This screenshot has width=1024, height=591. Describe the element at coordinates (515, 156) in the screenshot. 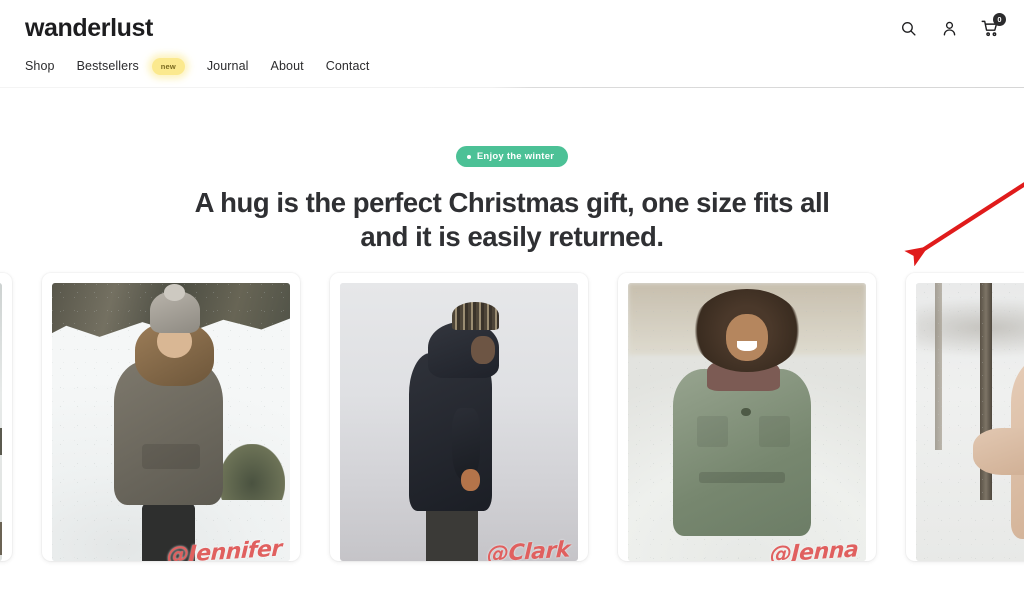

I see `season-badge-label: Enjoy the winter` at that location.